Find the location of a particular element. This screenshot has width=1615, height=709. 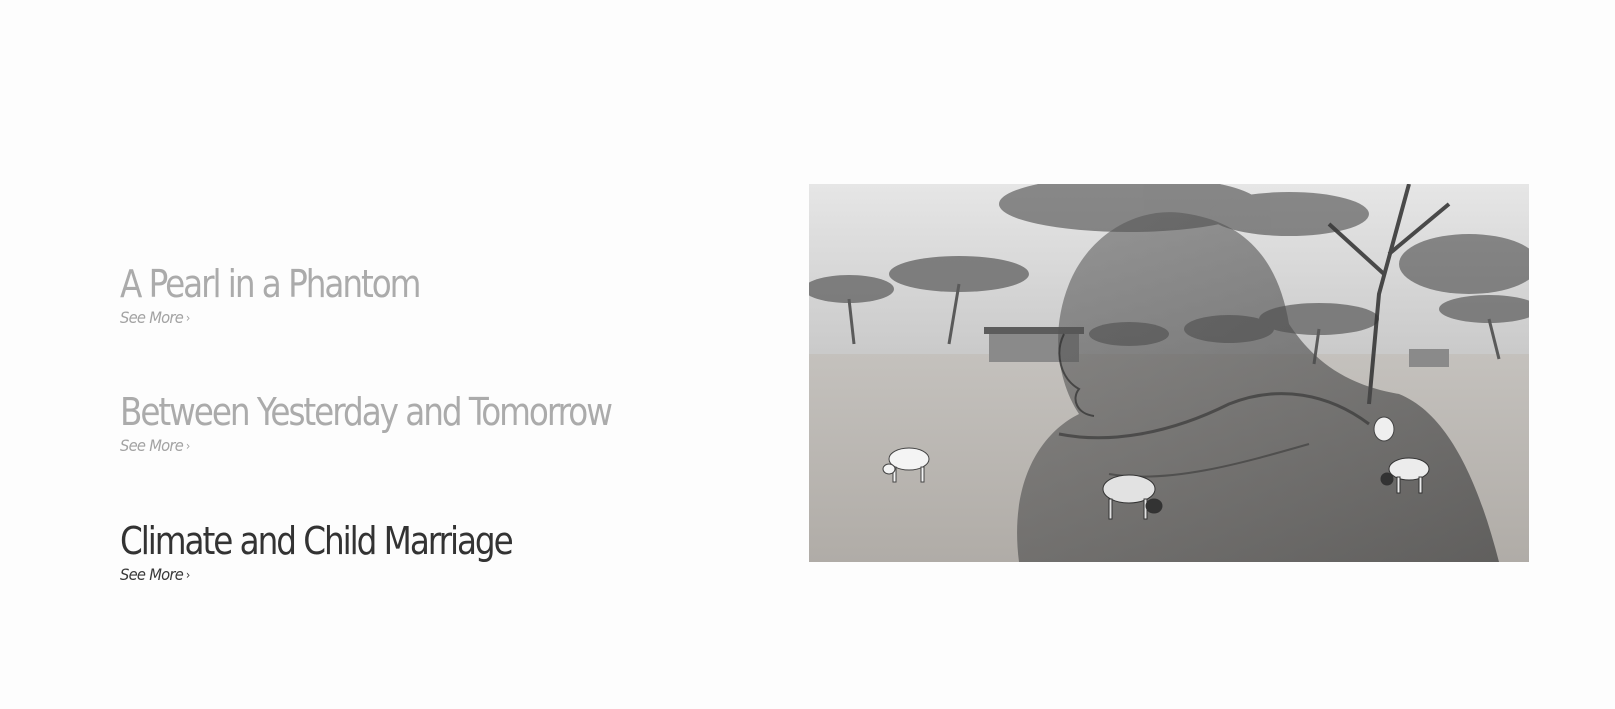

story-title: Between Yesterday and Tomorrow is located at coordinates (395, 412).